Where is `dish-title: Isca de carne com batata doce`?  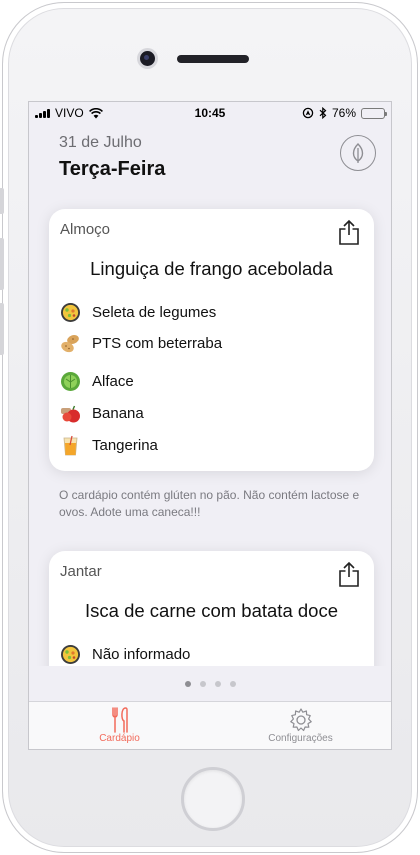
dish-title: Isca de carne com batata doce is located at coordinates (211, 610).